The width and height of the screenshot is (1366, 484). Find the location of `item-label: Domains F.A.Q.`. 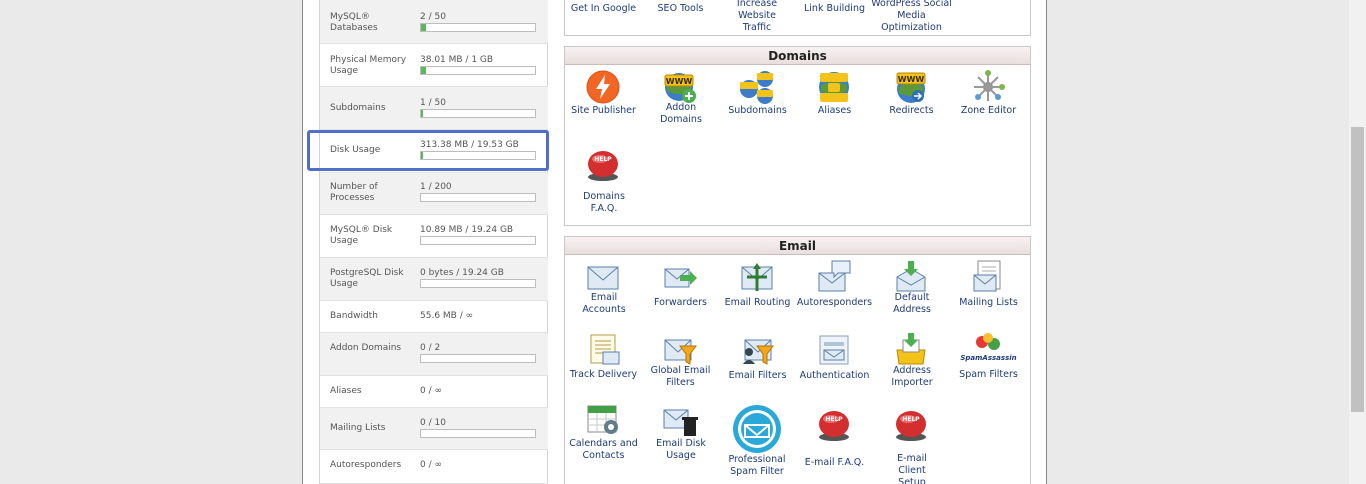

item-label: Domains F.A.Q. is located at coordinates (604, 202).